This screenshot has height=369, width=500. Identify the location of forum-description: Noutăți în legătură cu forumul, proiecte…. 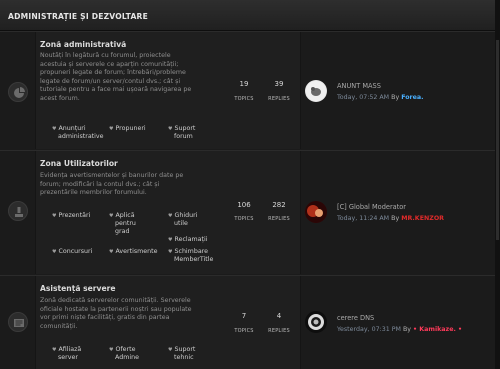
(116, 77).